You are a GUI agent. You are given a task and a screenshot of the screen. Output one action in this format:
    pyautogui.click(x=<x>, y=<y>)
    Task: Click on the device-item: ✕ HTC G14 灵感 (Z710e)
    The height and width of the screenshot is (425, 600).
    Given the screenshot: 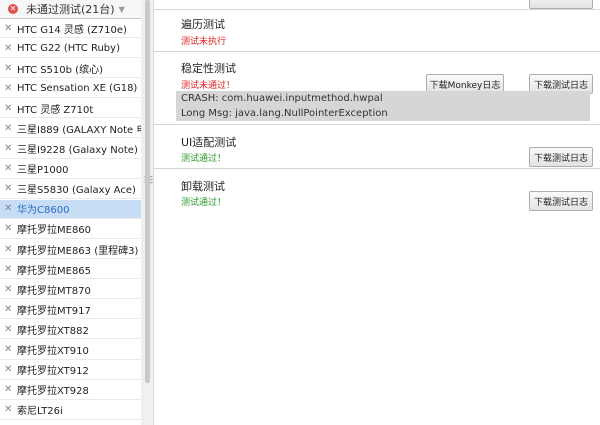 What is the action you would take?
    pyautogui.click(x=70, y=28)
    